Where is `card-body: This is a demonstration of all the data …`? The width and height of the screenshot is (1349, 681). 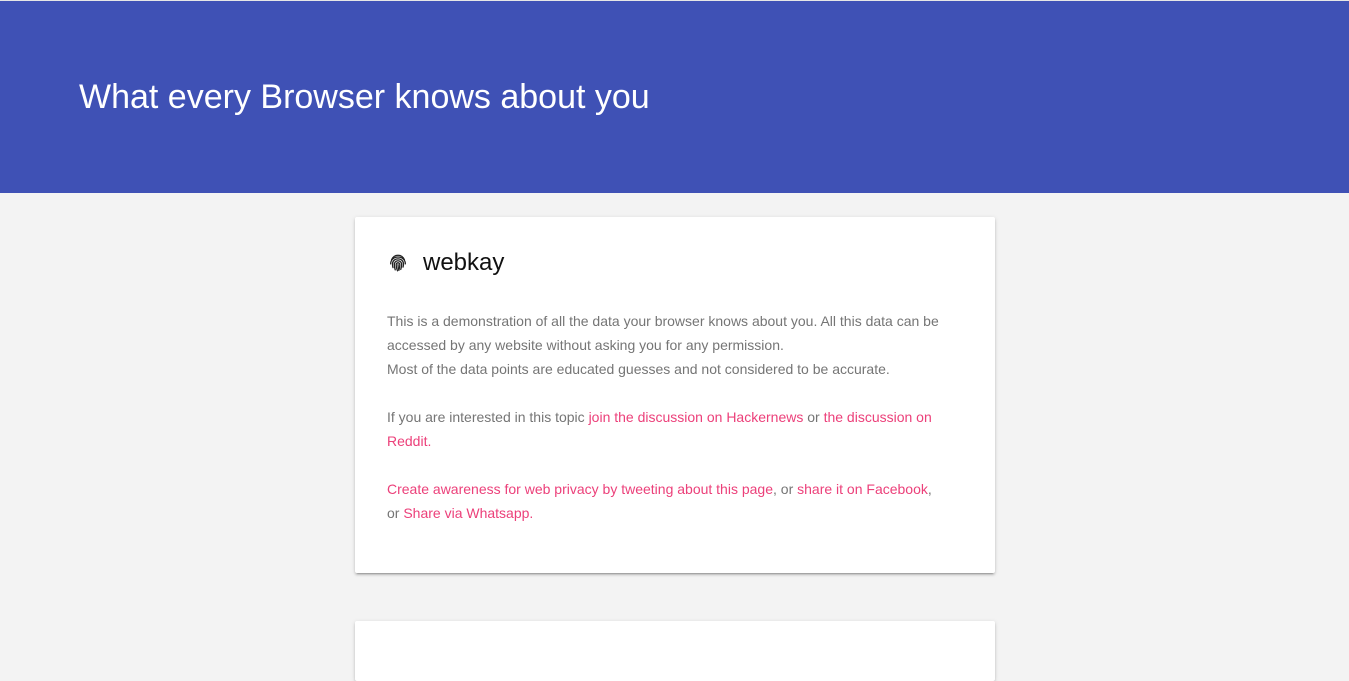 card-body: This is a demonstration of all the data … is located at coordinates (663, 429).